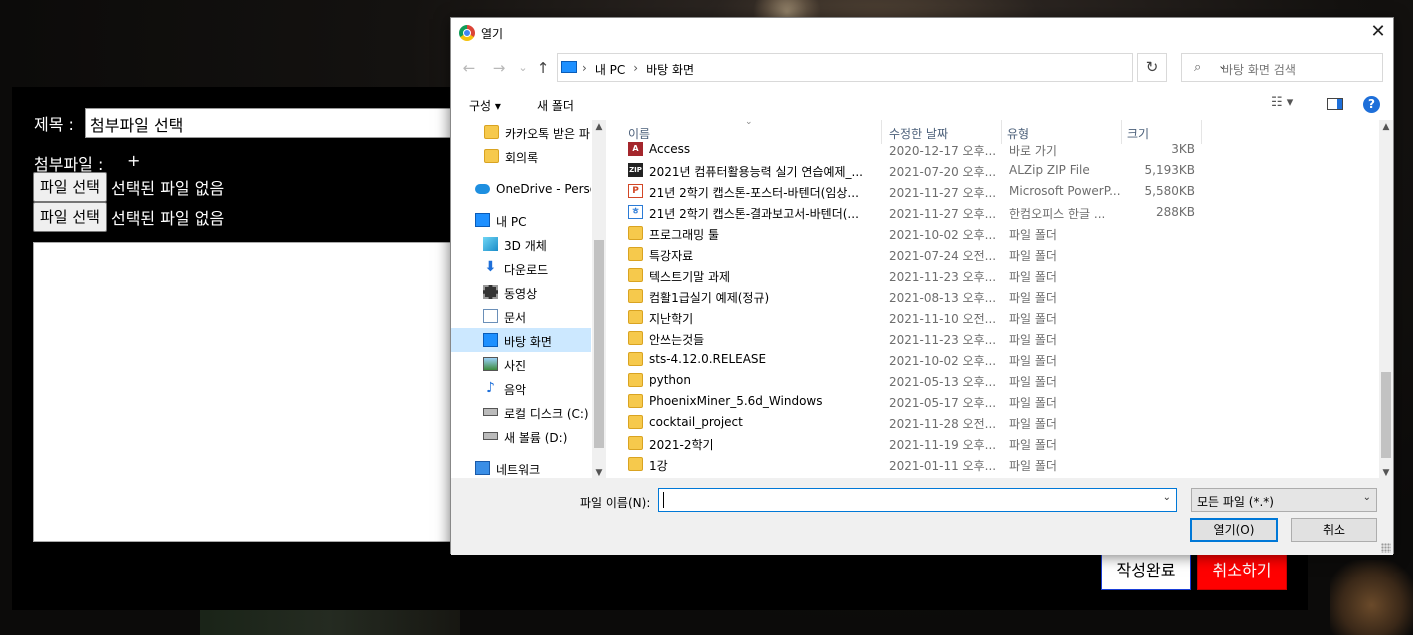 Image resolution: width=1413 pixels, height=635 pixels. I want to click on download-icon: ⬇, so click(490, 267).